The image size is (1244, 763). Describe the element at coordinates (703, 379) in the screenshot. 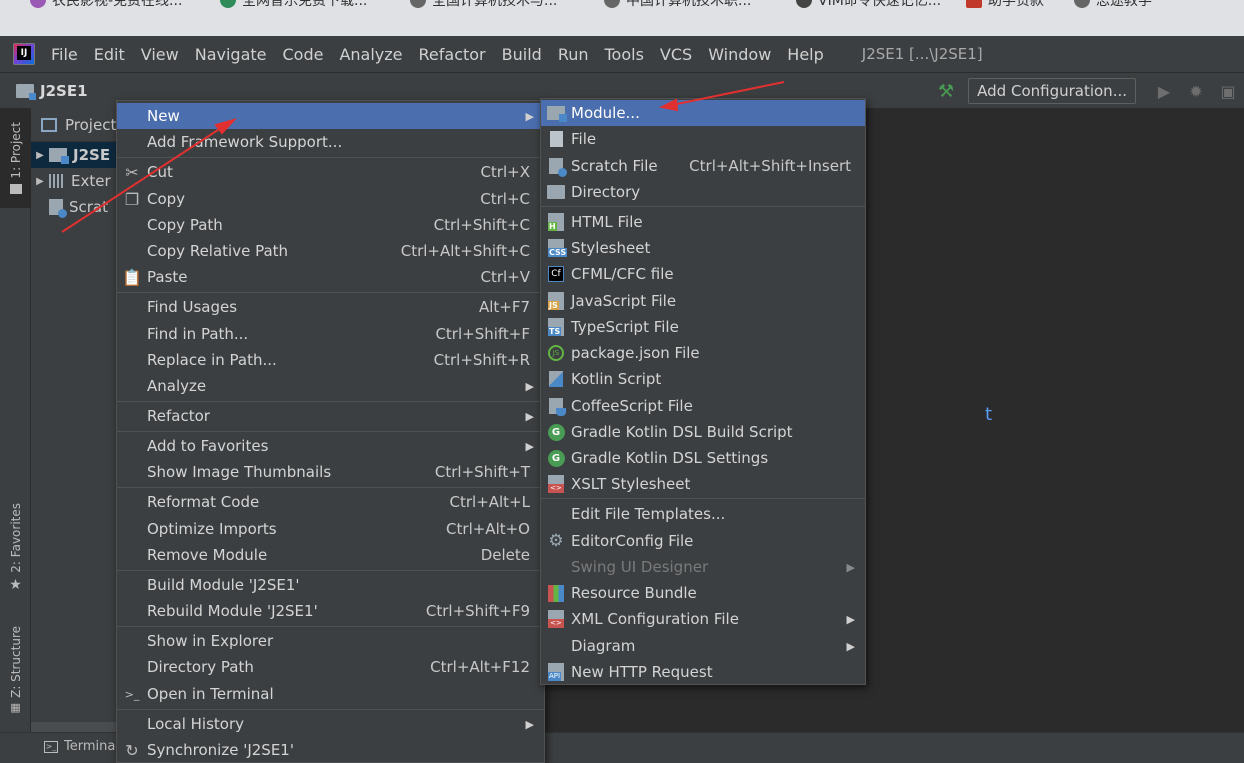

I see `new-item-kotlin-script: Kotlin Script` at that location.